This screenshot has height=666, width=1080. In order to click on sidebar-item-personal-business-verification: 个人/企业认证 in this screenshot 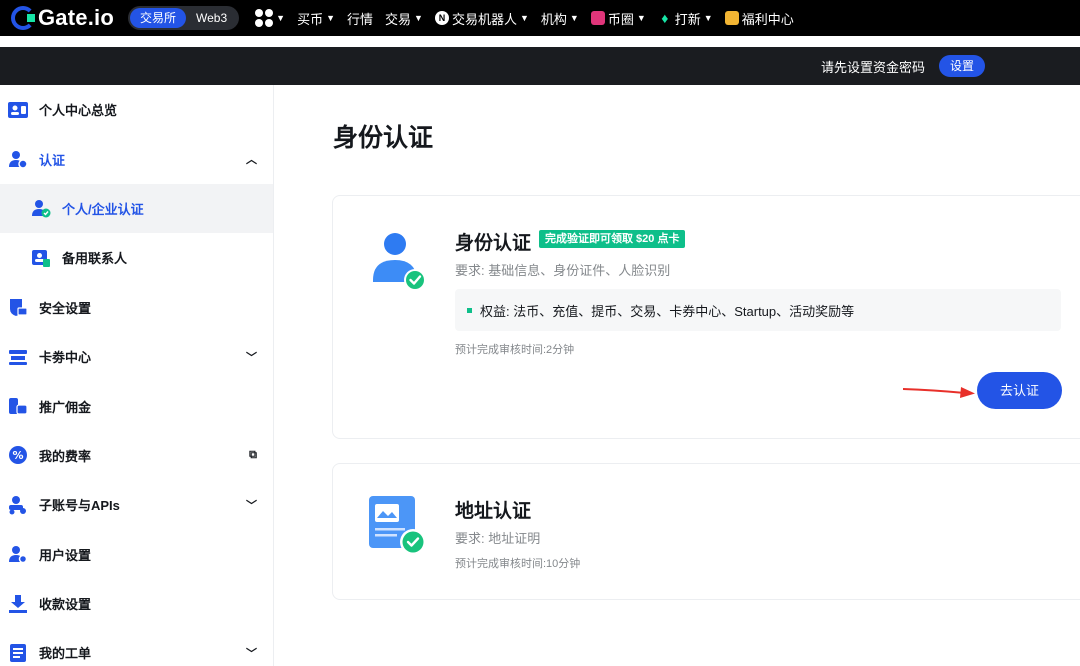, I will do `click(136, 208)`.